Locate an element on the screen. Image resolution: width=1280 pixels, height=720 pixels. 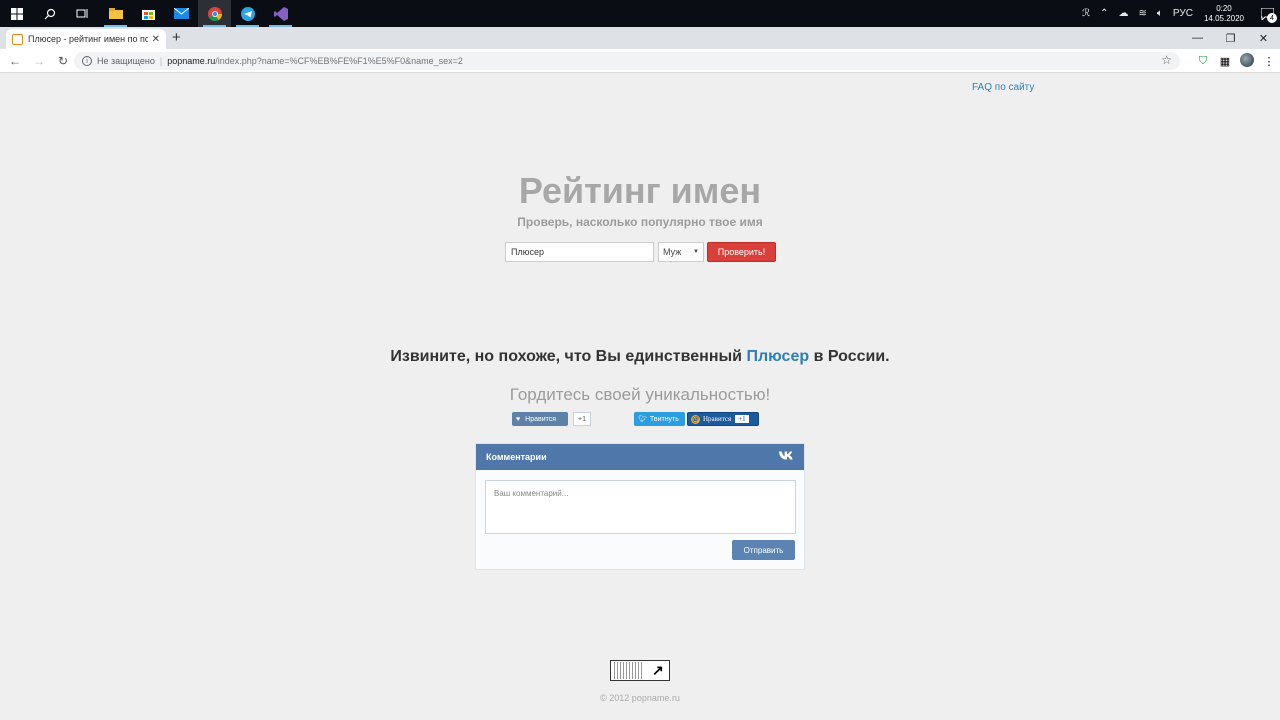
new-tab-button: + is located at coordinates (176, 37).